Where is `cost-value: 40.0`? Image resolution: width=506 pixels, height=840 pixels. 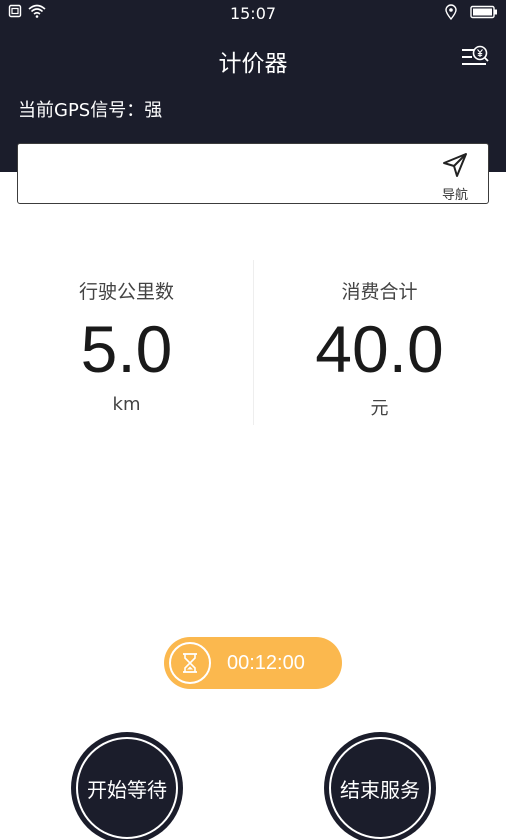 cost-value: 40.0 is located at coordinates (379, 349).